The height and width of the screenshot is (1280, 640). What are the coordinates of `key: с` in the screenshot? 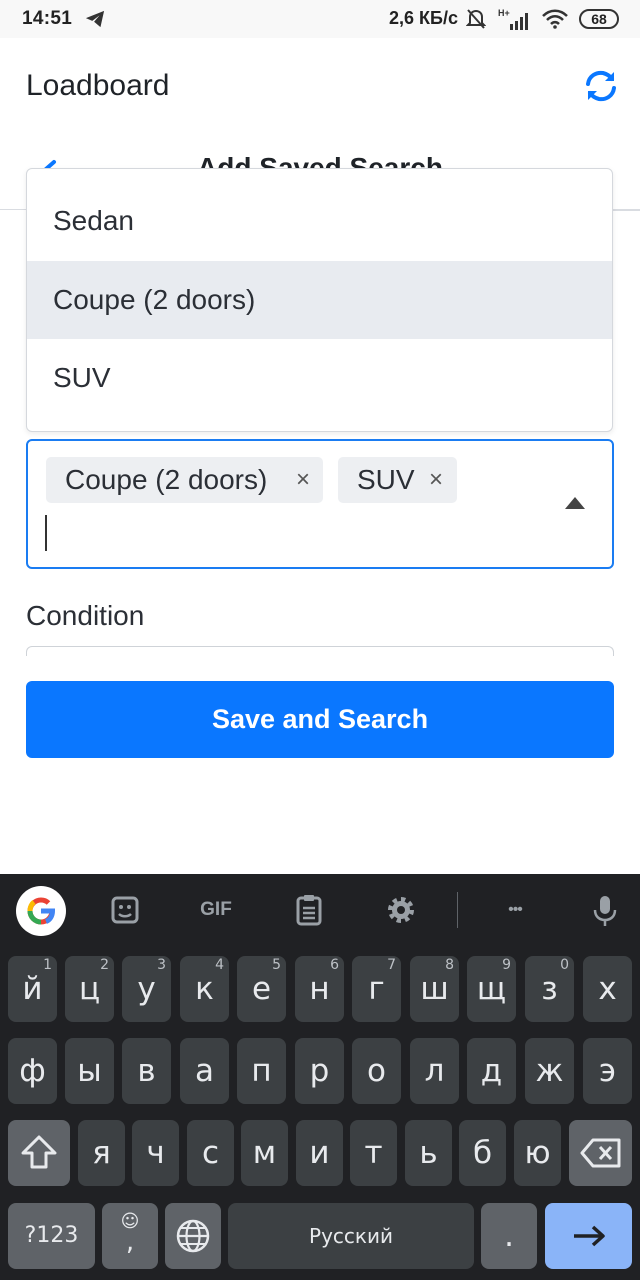 It's located at (210, 1153).